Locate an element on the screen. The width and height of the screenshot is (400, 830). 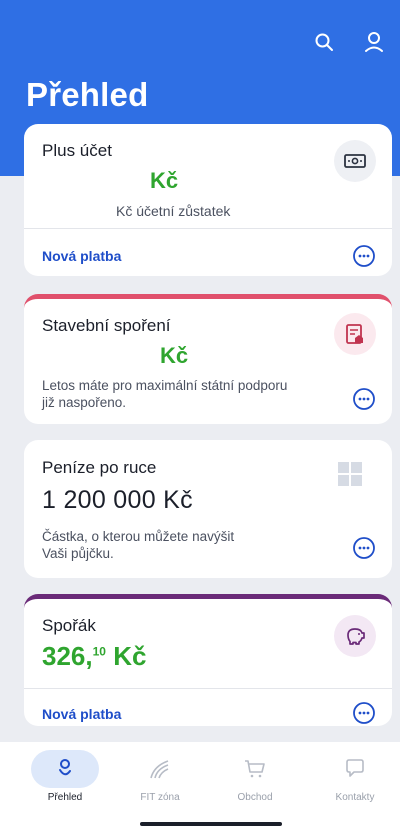
savings-amount: Kč is located at coordinates (174, 355).